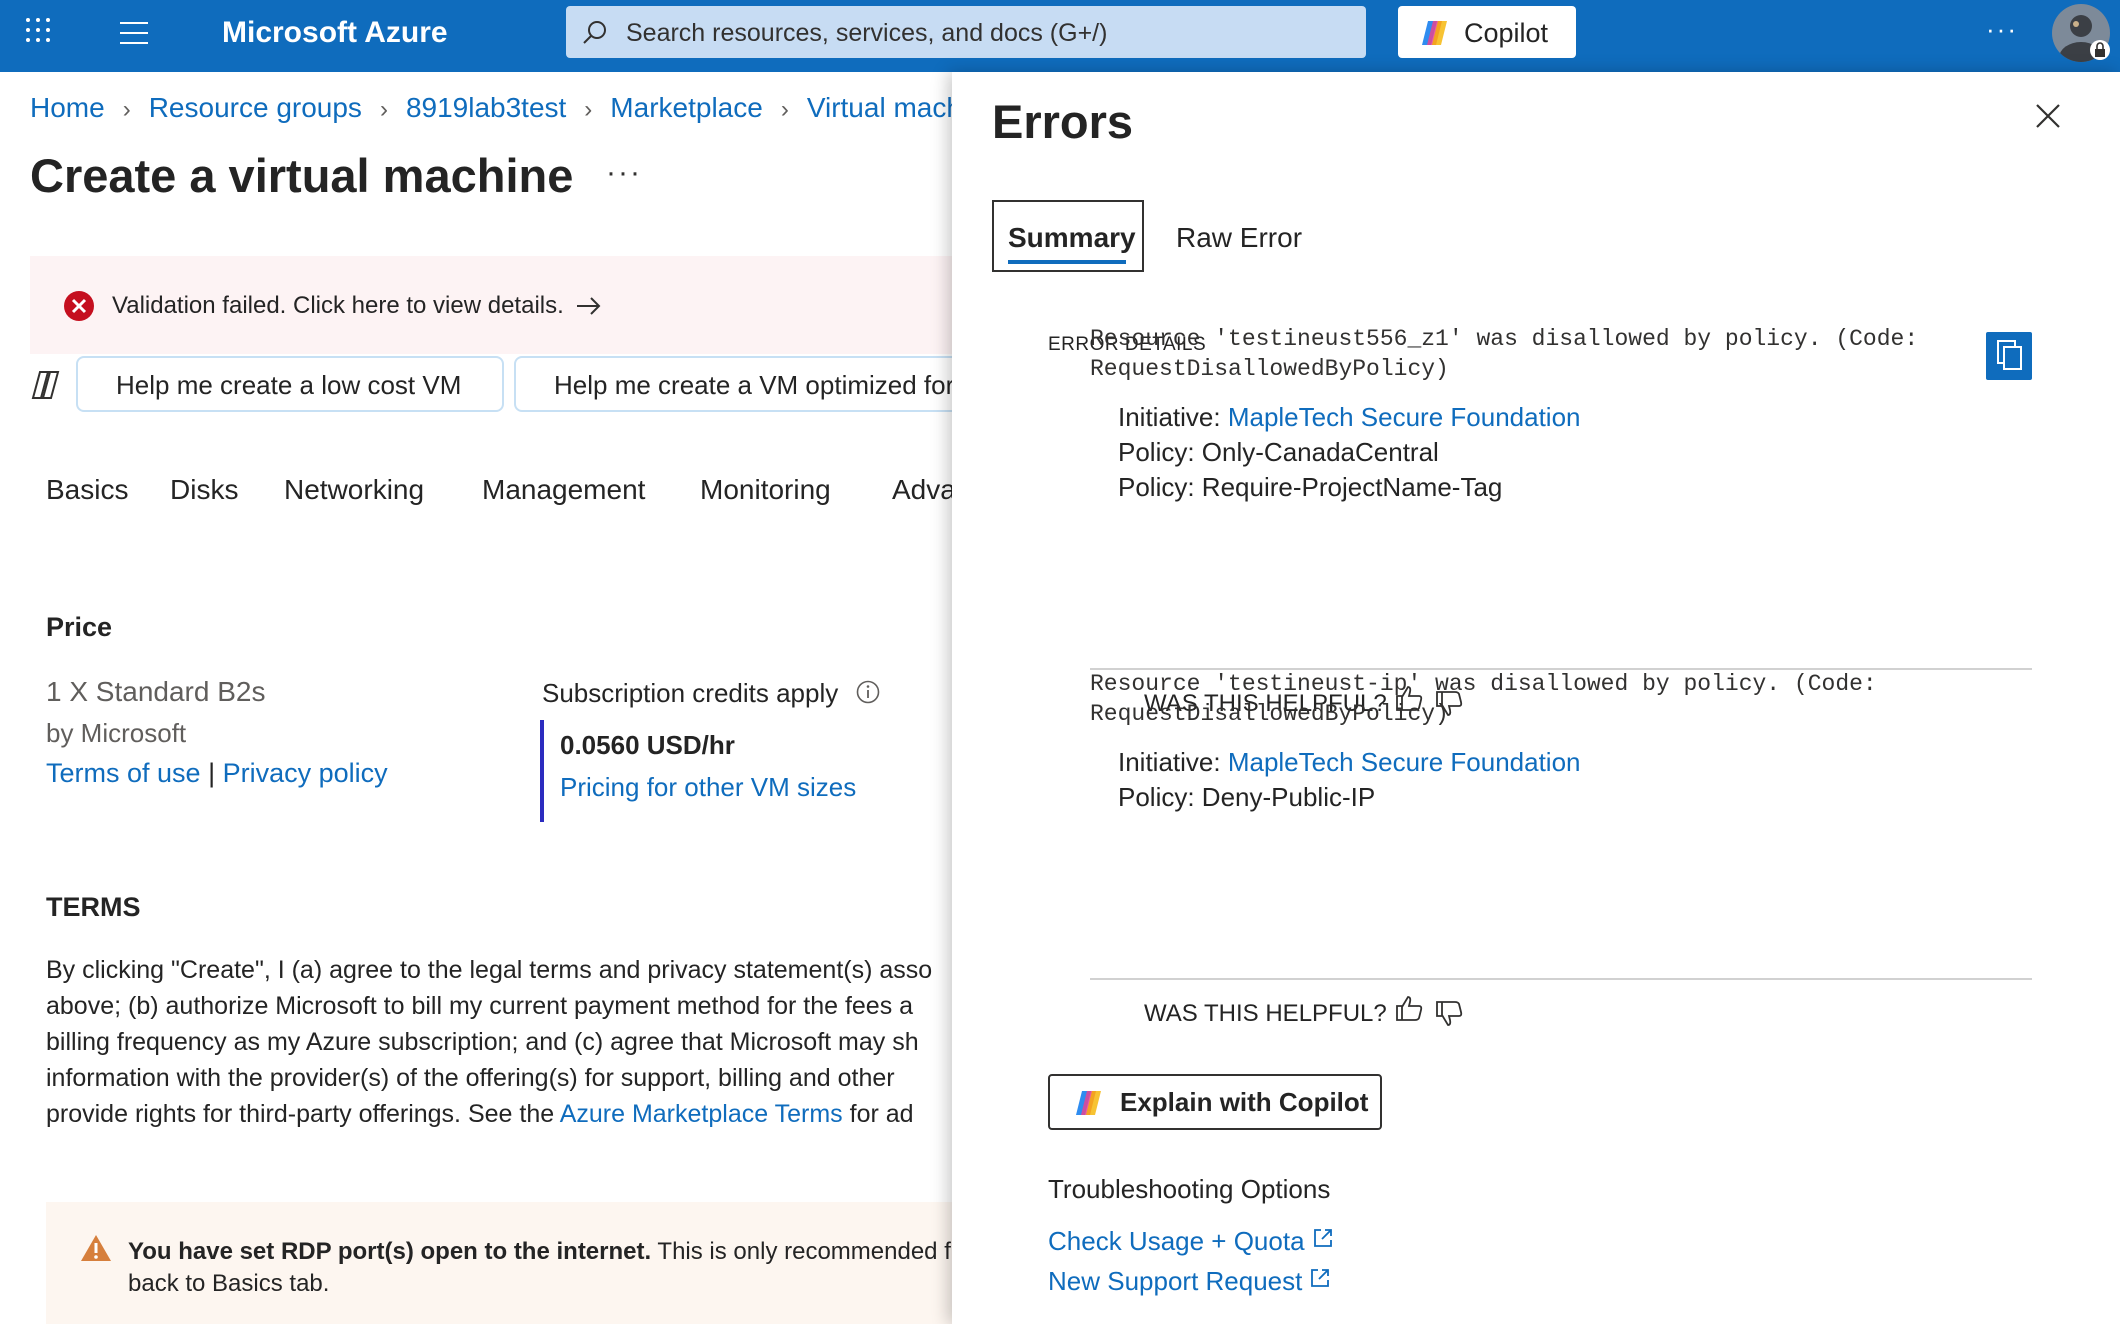 The width and height of the screenshot is (2120, 1324). What do you see at coordinates (1409, 1008) in the screenshot?
I see `thumbs-up-icon` at bounding box center [1409, 1008].